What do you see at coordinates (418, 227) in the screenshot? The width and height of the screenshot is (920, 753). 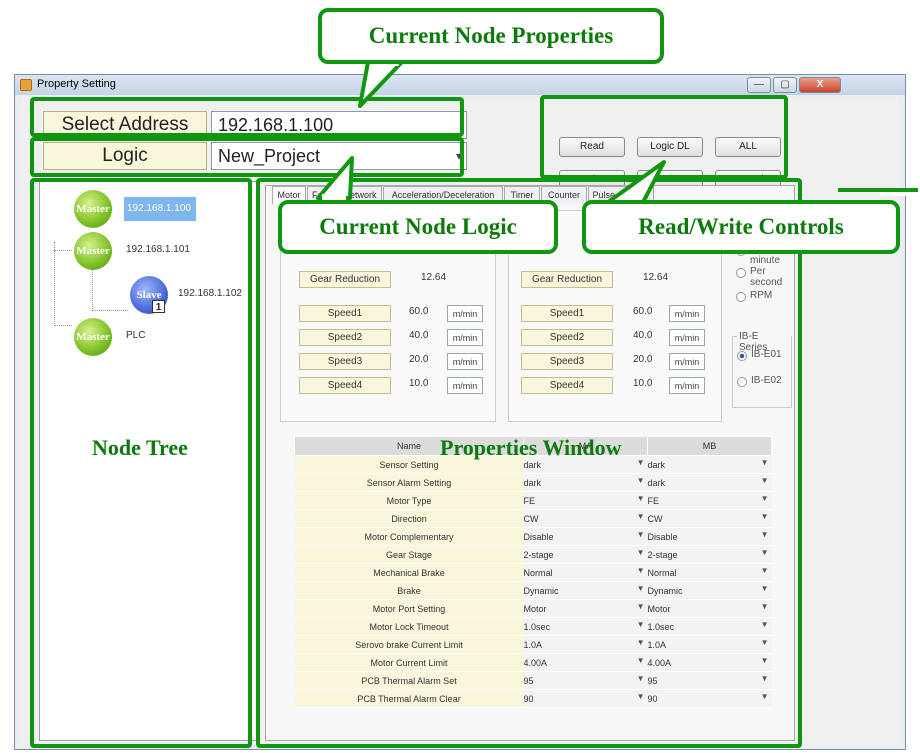 I see `callout-current-node-logic: Current Node Logic` at bounding box center [418, 227].